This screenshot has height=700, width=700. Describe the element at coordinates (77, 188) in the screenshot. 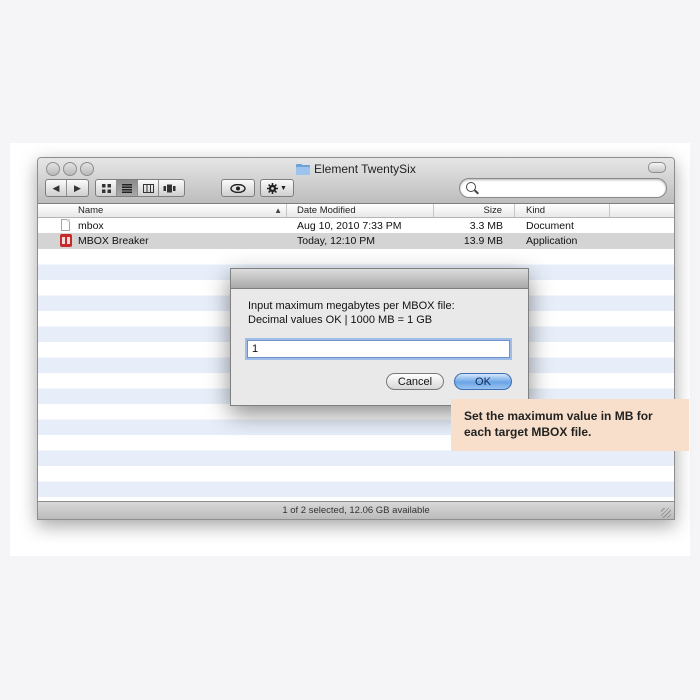

I see `forward-arrow-icon: ▶` at that location.